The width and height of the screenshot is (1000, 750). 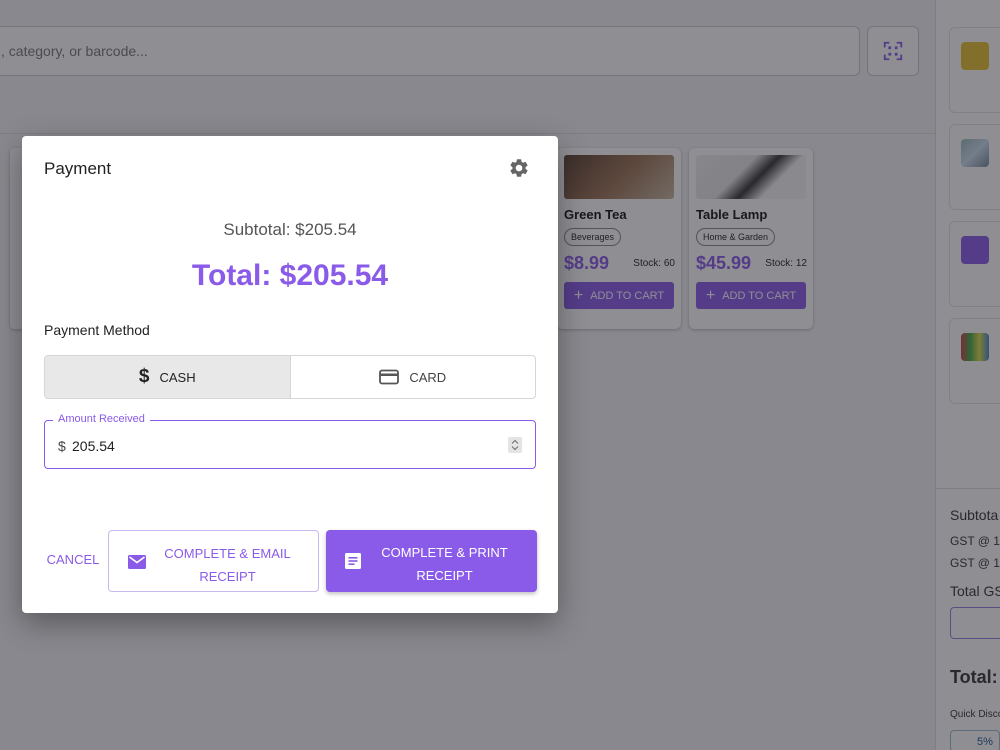 I want to click on payment-method-label: Payment Method, so click(x=97, y=330).